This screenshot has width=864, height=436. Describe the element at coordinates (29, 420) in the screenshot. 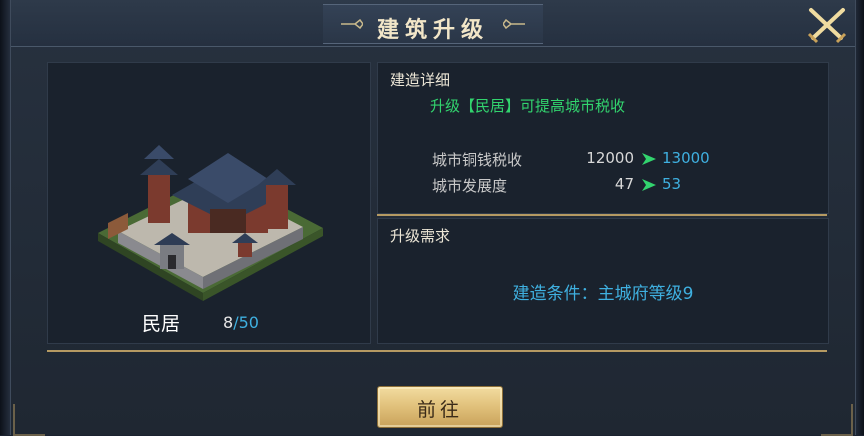

I see `corner-ornament-bottom-left` at that location.